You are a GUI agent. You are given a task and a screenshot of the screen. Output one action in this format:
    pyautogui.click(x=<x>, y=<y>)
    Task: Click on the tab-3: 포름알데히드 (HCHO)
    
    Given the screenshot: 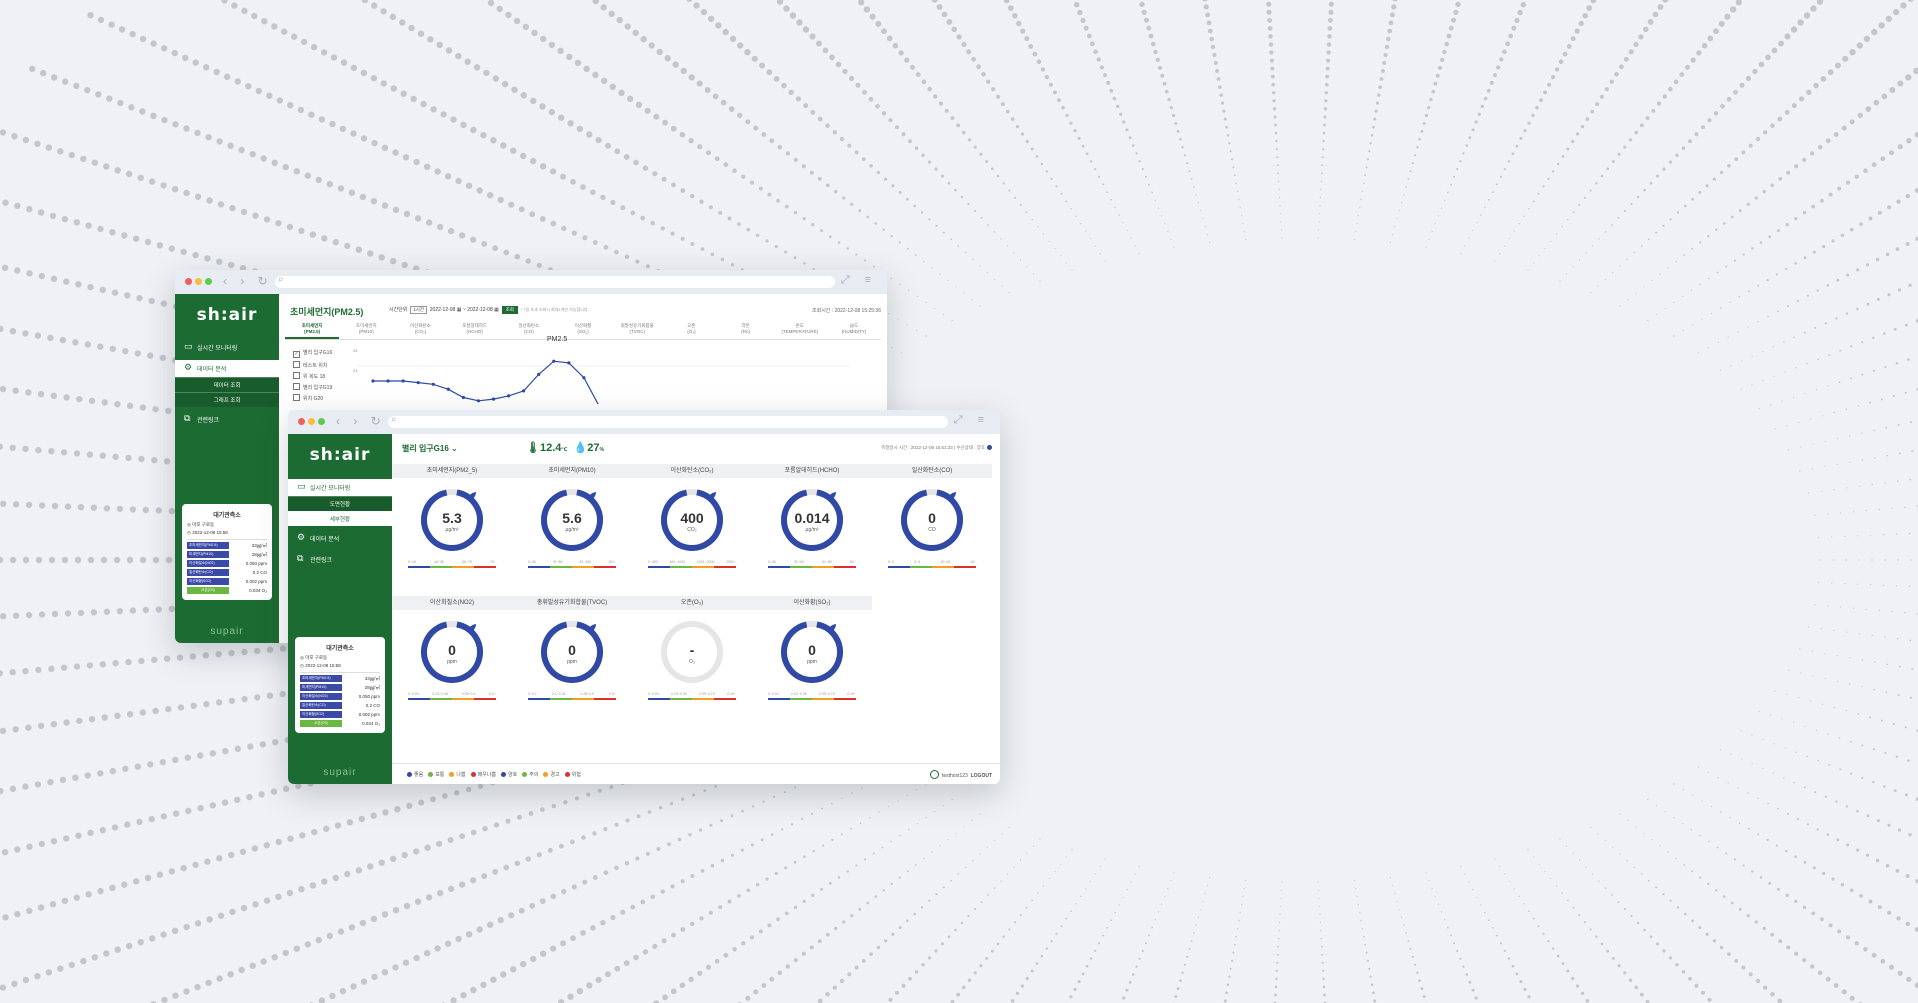 What is the action you would take?
    pyautogui.click(x=475, y=331)
    